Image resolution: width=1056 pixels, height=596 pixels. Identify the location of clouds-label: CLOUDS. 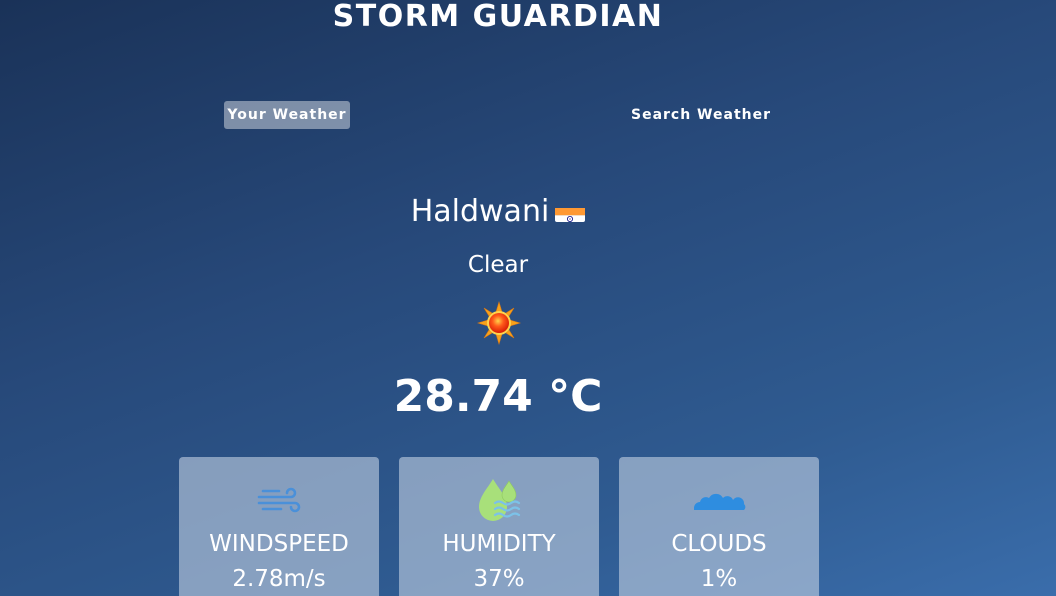
(719, 544).